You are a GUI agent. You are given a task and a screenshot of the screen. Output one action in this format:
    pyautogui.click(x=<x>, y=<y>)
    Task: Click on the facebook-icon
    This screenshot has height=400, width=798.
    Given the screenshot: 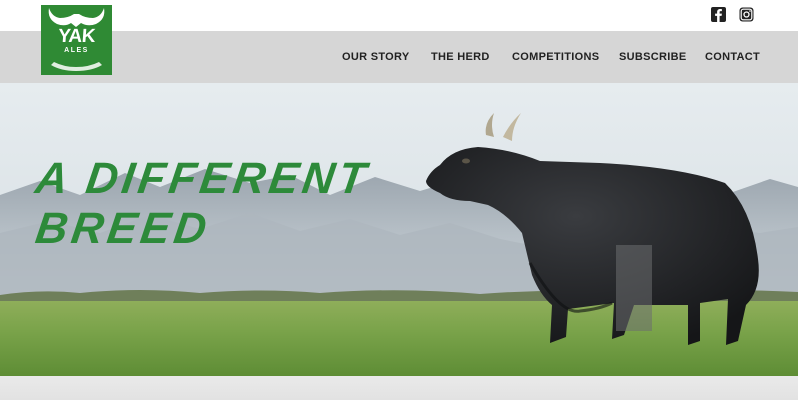 What is the action you would take?
    pyautogui.click(x=718, y=14)
    